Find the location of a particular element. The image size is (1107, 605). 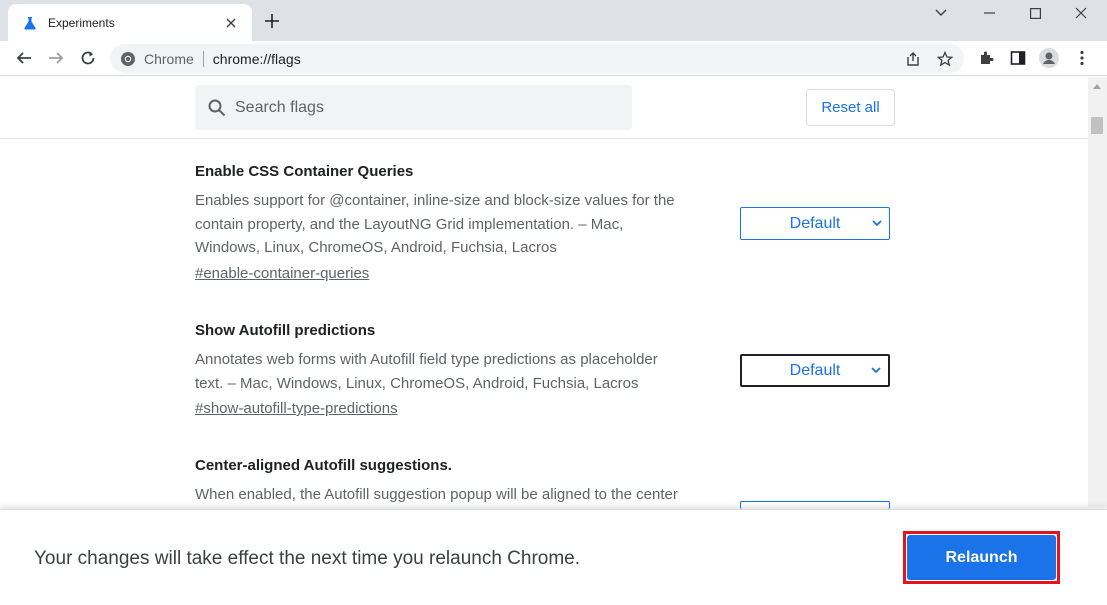

flask-icon is located at coordinates (30, 23).